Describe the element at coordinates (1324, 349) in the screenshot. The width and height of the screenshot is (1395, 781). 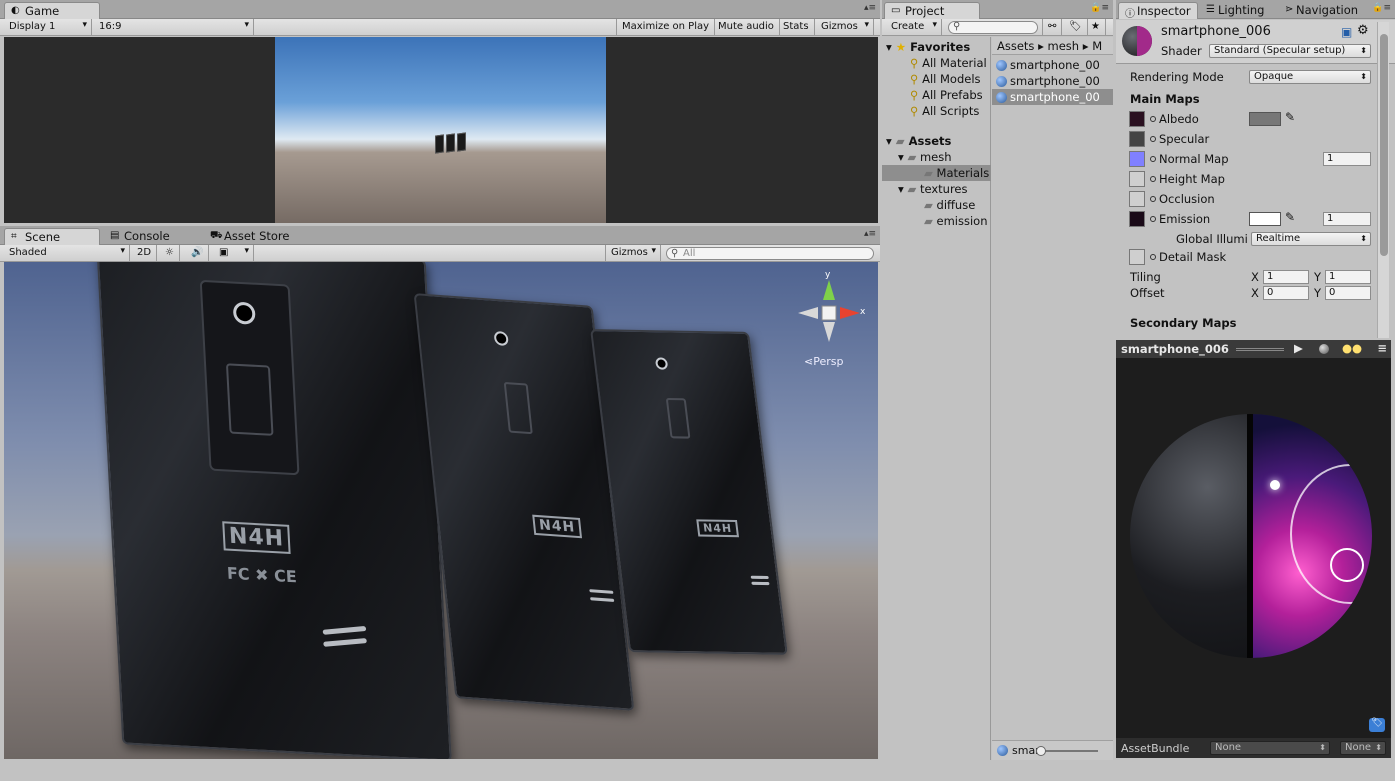
I see `sphere-preview-icon` at that location.